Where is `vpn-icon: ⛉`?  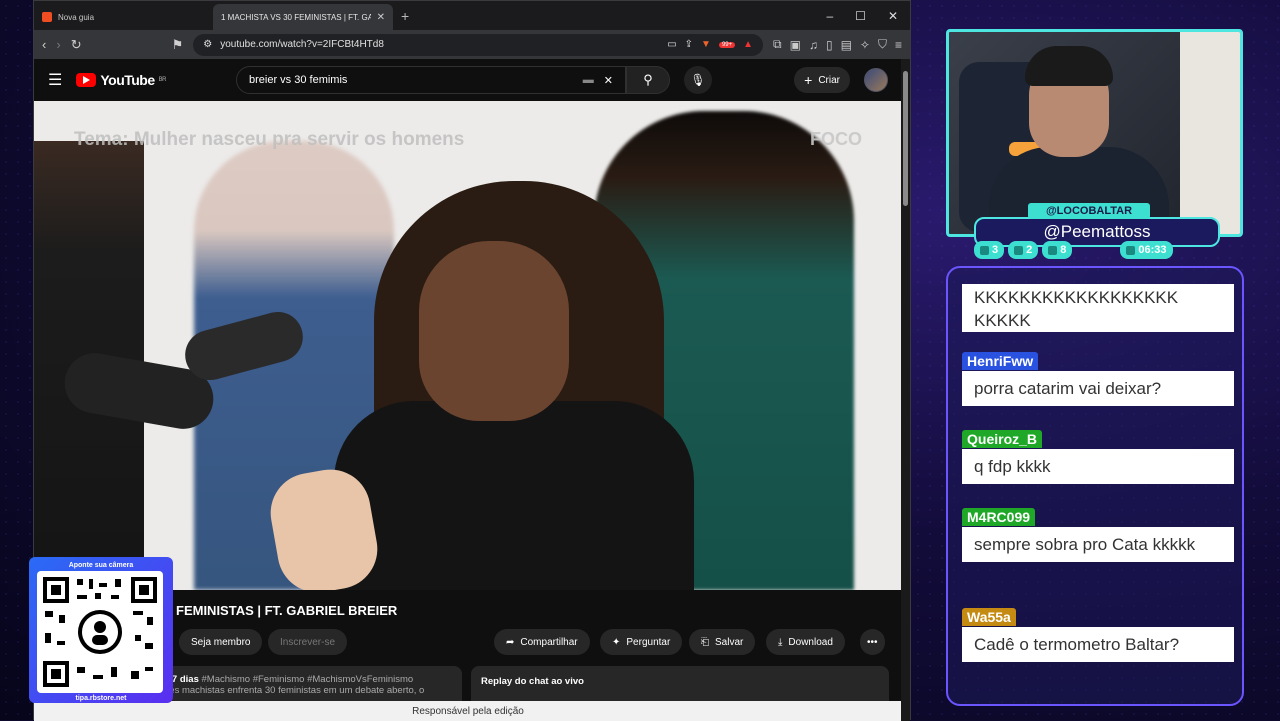
vpn-icon: ⛉ is located at coordinates (882, 44).